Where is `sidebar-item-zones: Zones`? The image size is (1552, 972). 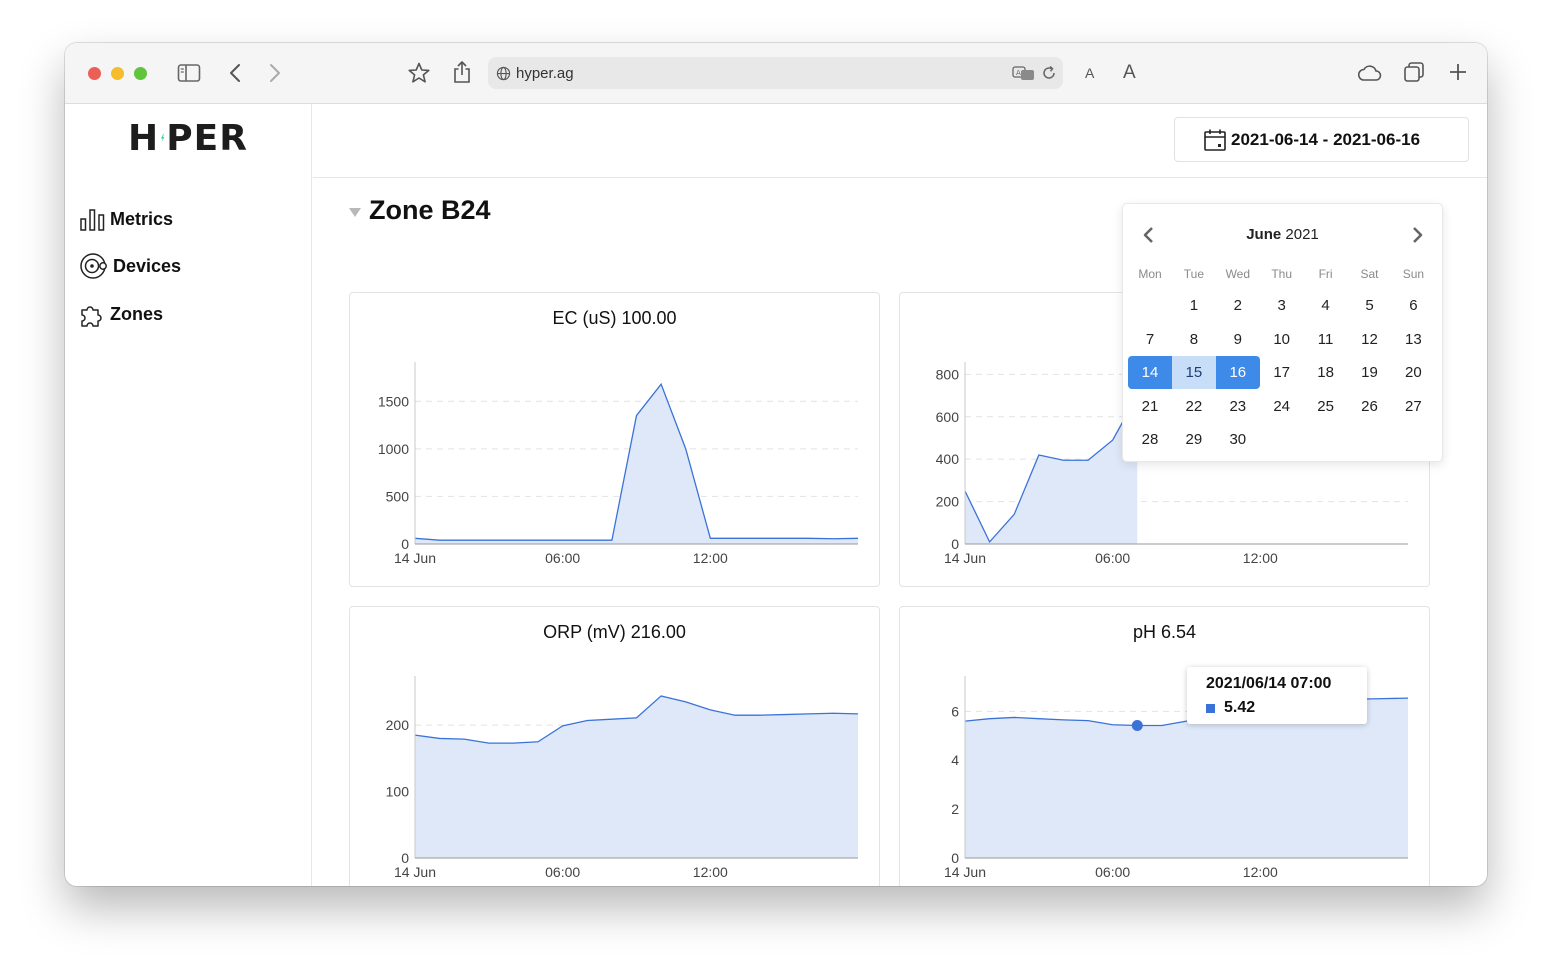 sidebar-item-zones: Zones is located at coordinates (121, 314).